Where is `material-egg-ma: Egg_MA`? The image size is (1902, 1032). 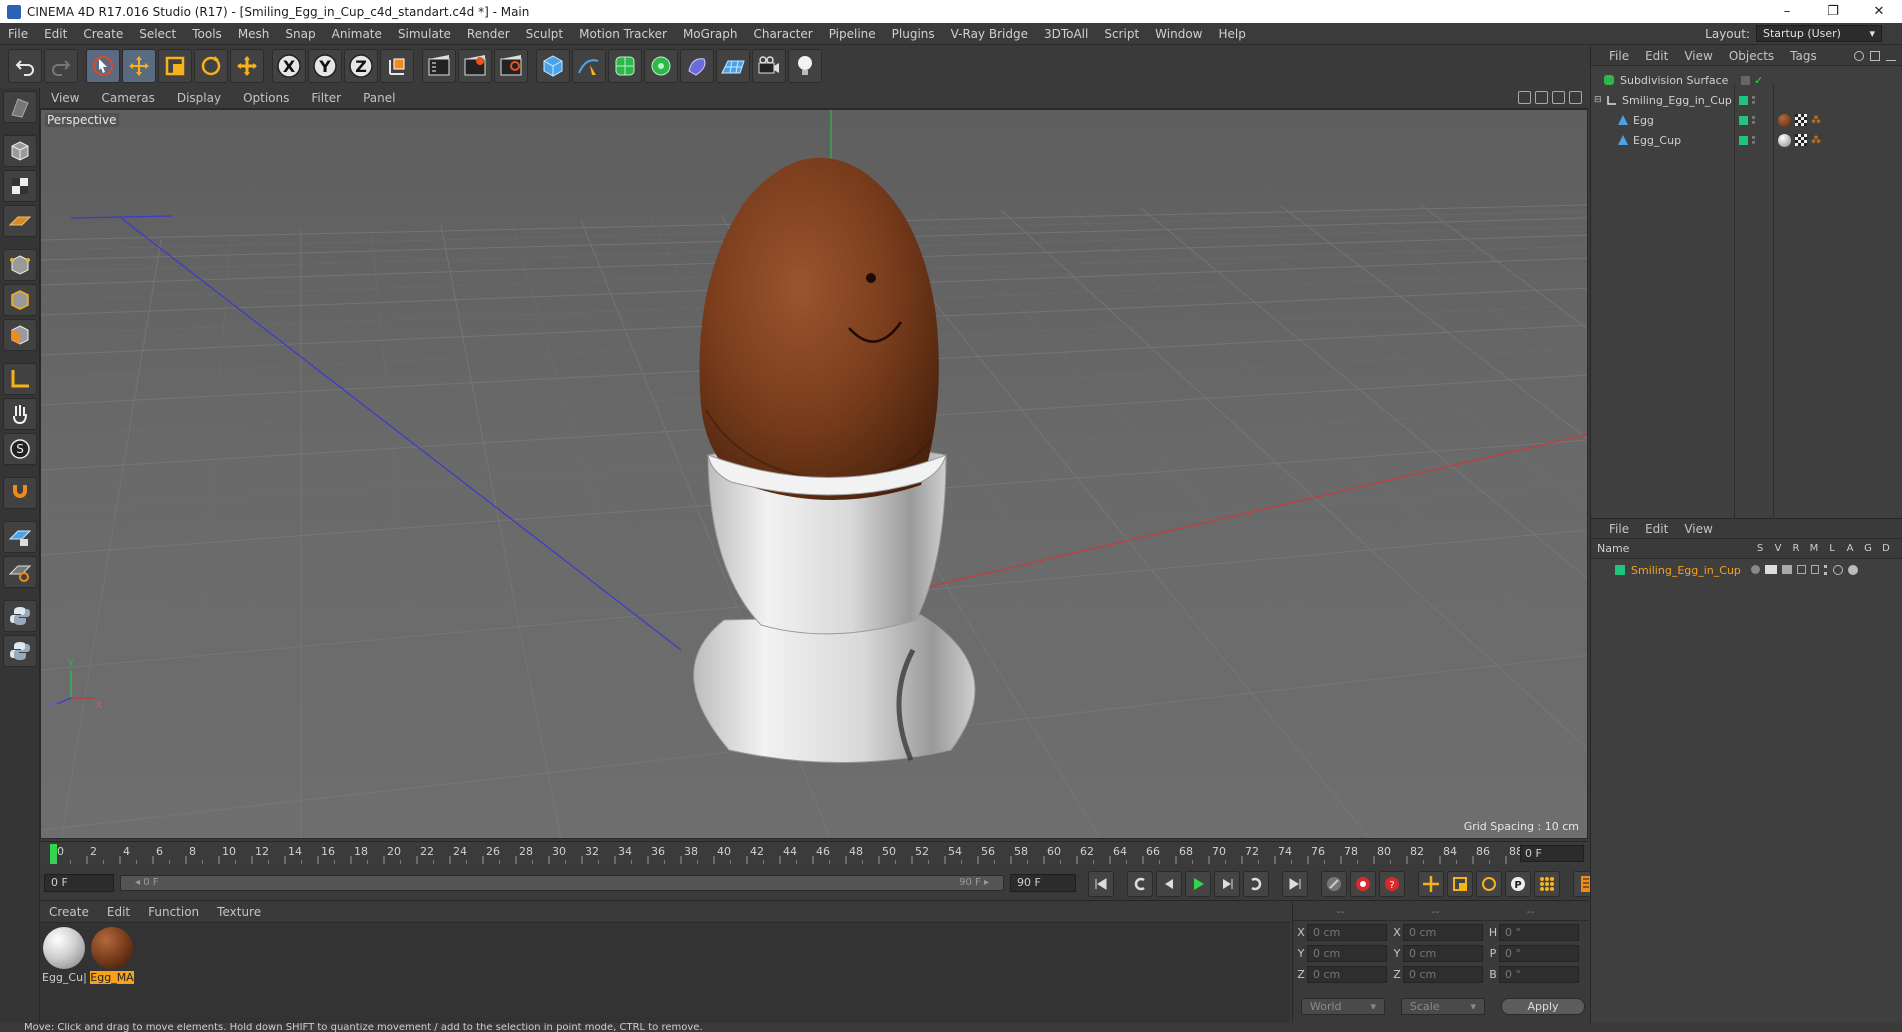 material-egg-ma: Egg_MA is located at coordinates (112, 955).